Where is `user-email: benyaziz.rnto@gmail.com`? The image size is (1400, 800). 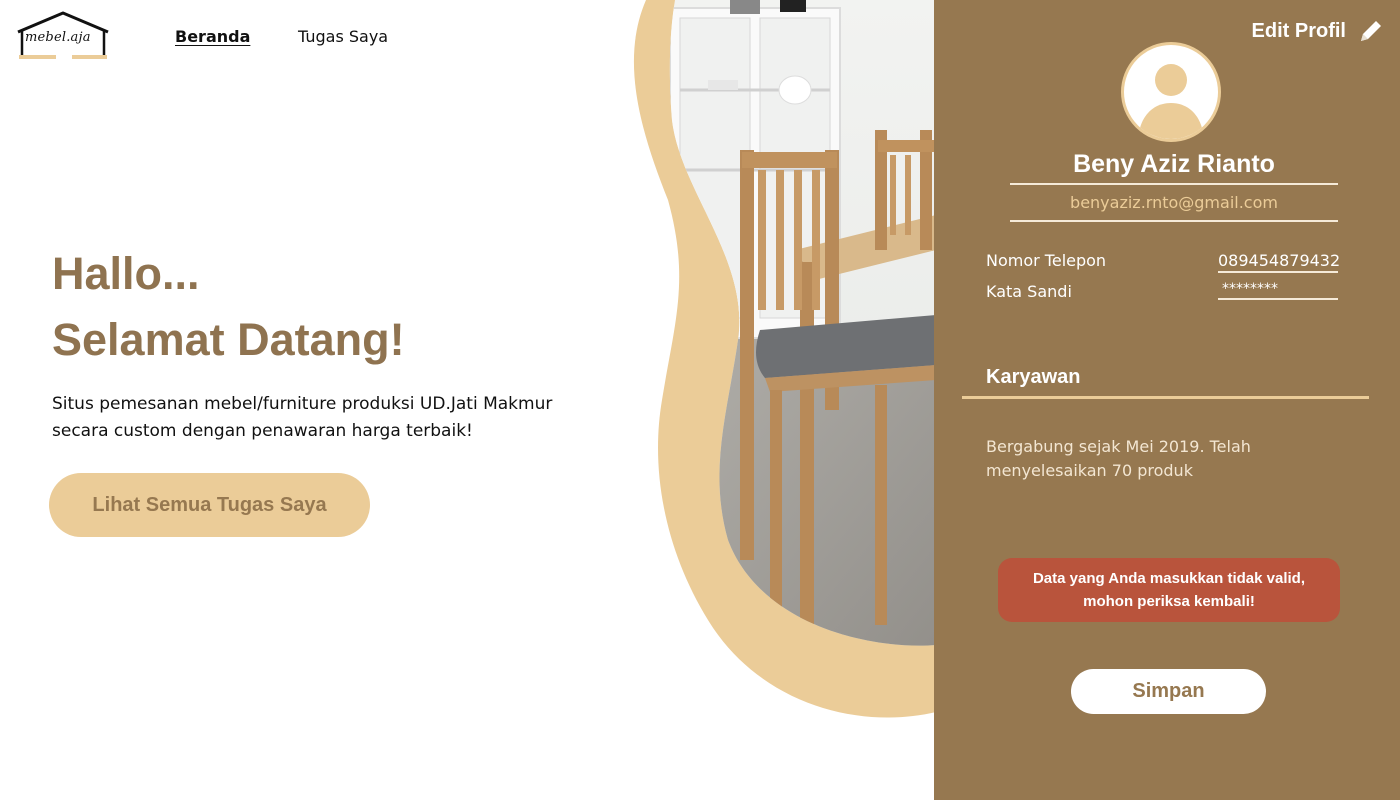 user-email: benyaziz.rnto@gmail.com is located at coordinates (1174, 202).